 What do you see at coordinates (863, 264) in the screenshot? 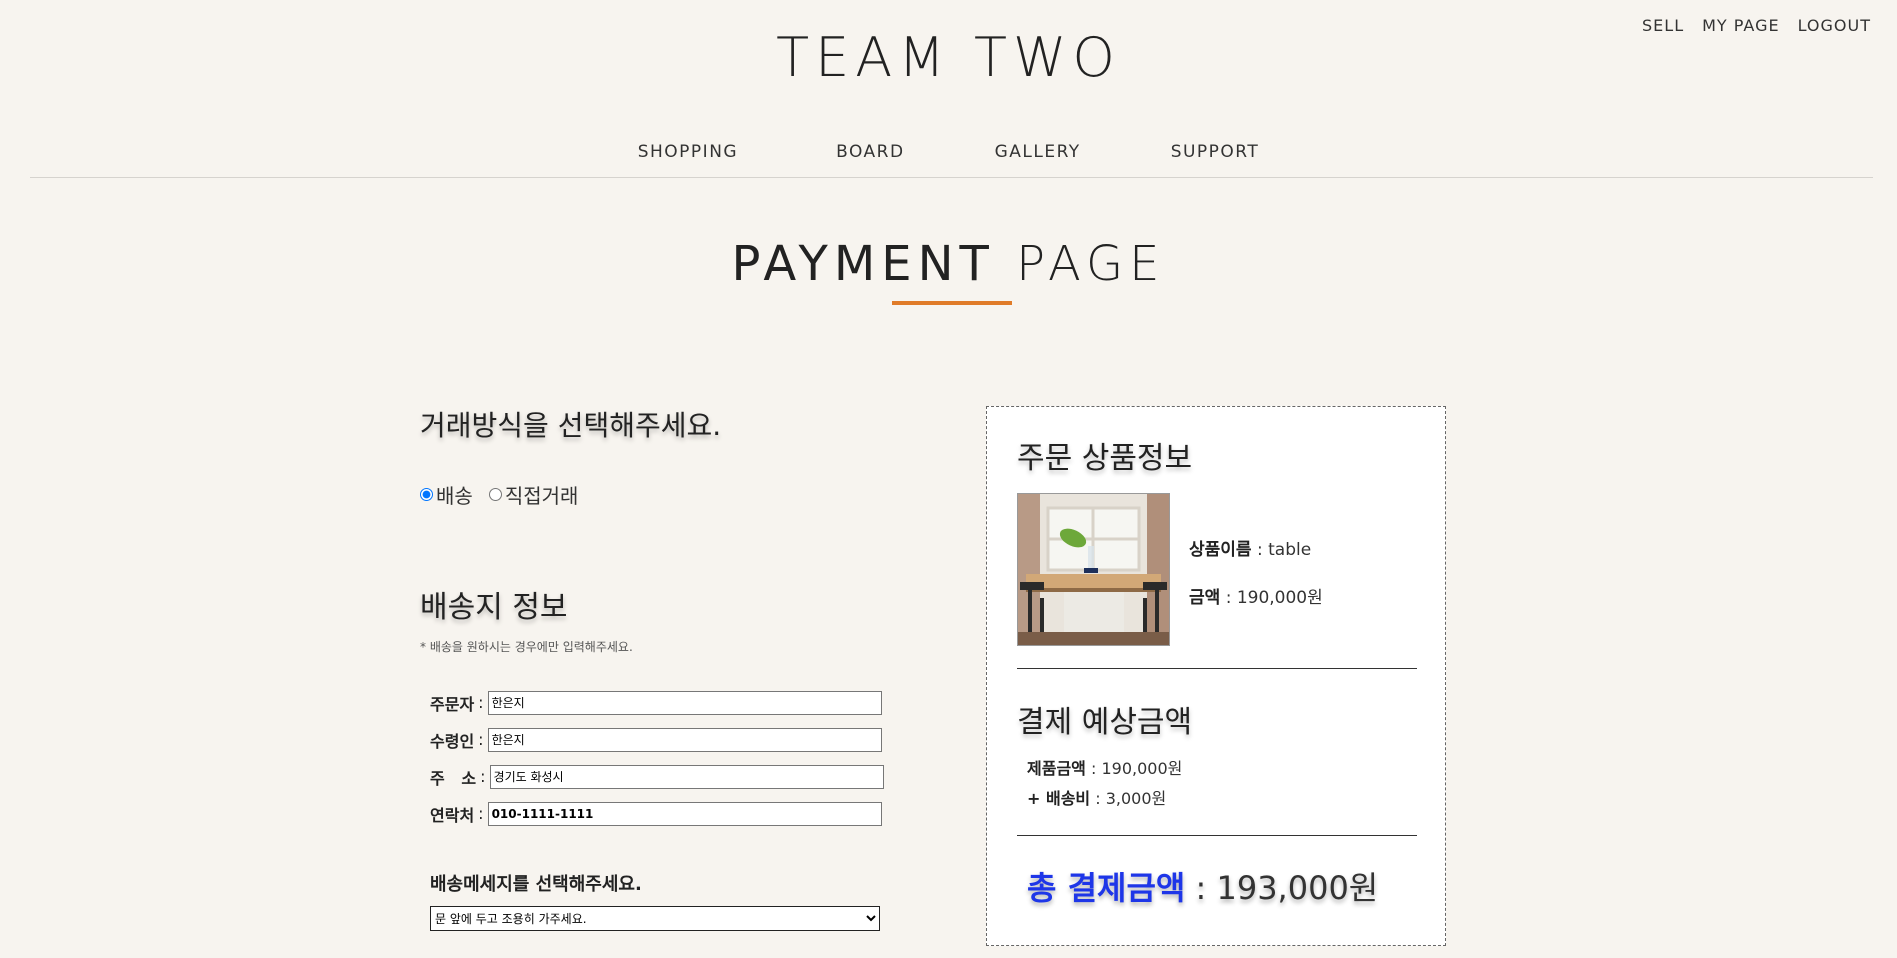
I see `page-title-bold: PAYMENT` at bounding box center [863, 264].